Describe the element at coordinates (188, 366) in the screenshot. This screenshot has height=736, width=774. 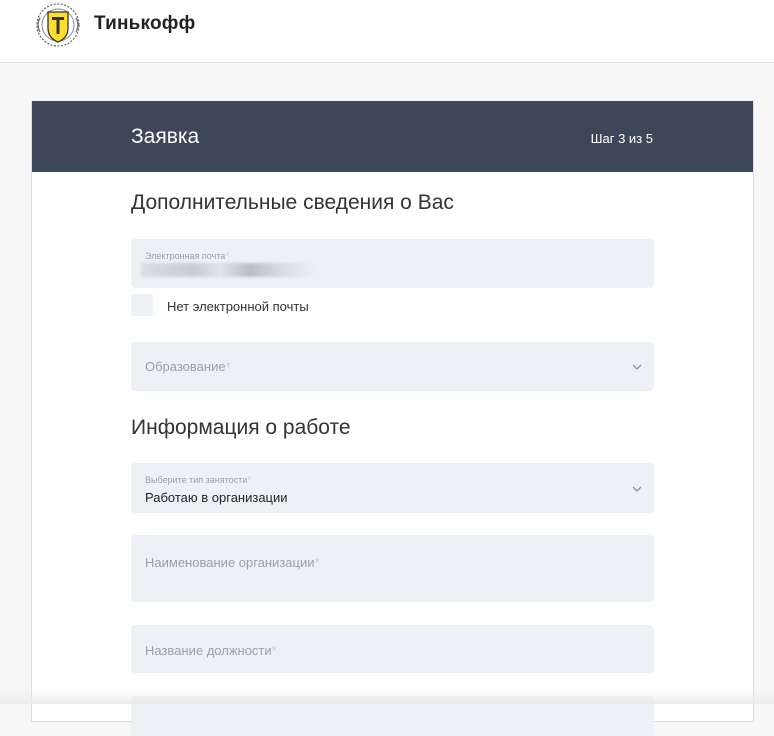
I see `education-placeholder: Образование*` at that location.